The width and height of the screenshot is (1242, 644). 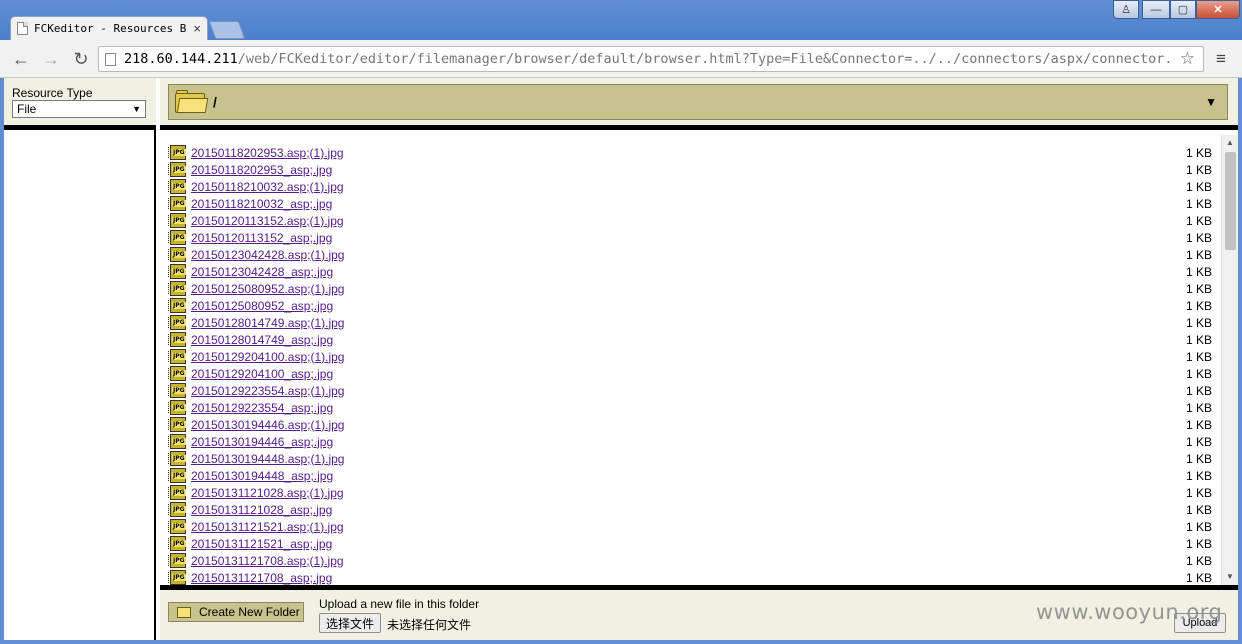 I want to click on file-link: 20150130194446.asp;(1).jpg, so click(x=671, y=425).